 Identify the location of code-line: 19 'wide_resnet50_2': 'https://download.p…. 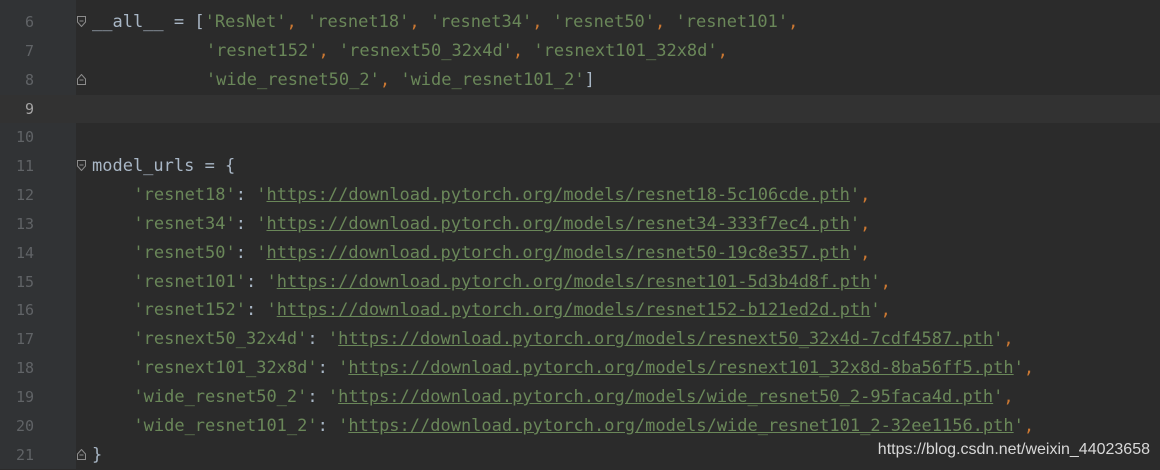
(580, 397).